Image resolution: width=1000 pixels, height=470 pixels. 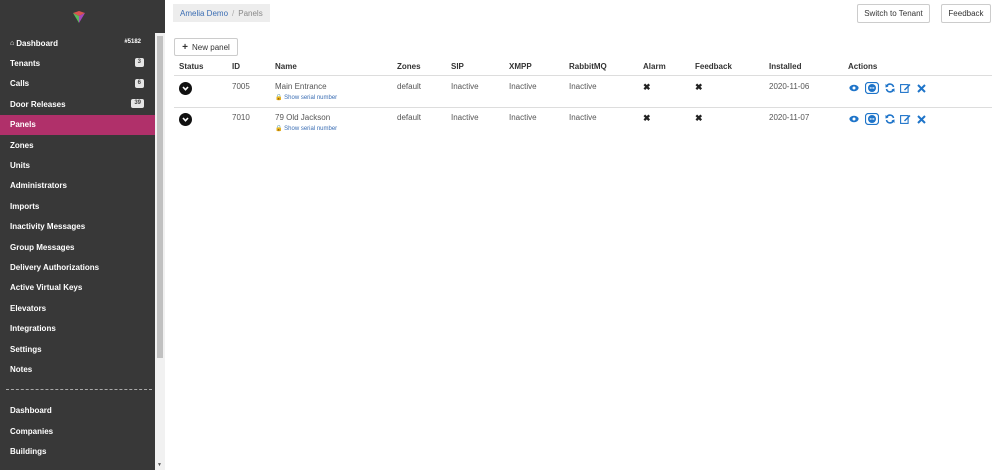 What do you see at coordinates (77, 227) in the screenshot?
I see `sidebar-item-inactivity-messages: Inactivity Messages` at bounding box center [77, 227].